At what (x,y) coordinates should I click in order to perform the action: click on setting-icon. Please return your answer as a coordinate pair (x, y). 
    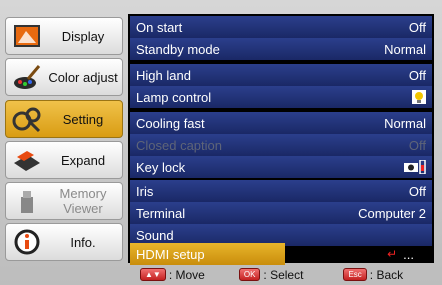
    Looking at the image, I should click on (27, 119).